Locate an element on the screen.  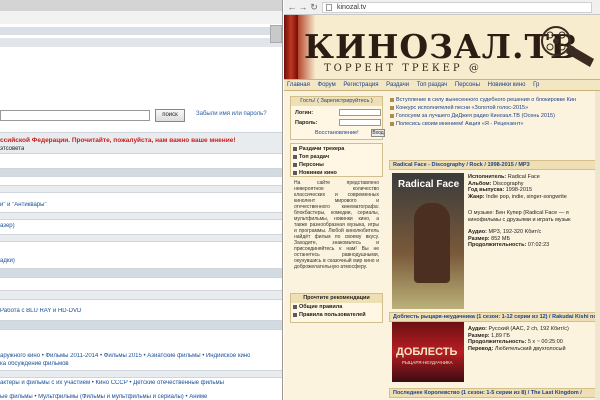
forward-icon: → is located at coordinates (303, 7).